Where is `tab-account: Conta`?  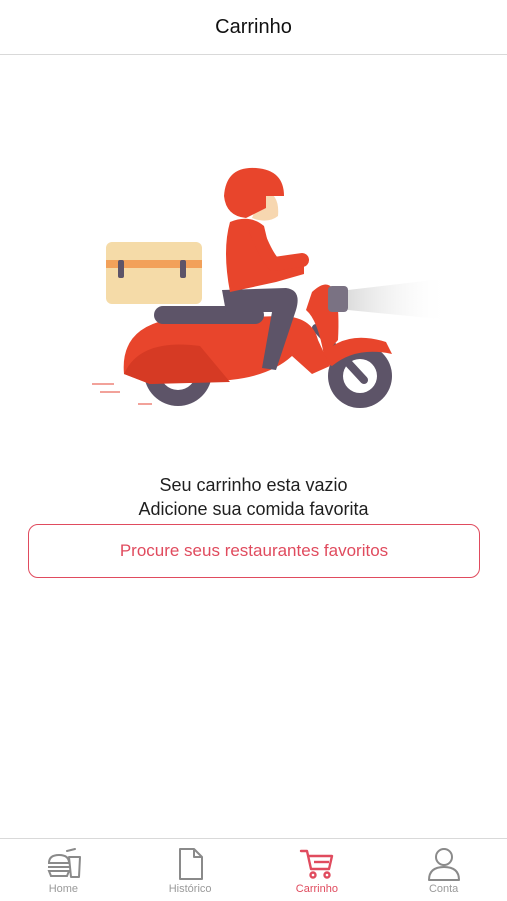 tab-account: Conta is located at coordinates (443, 870).